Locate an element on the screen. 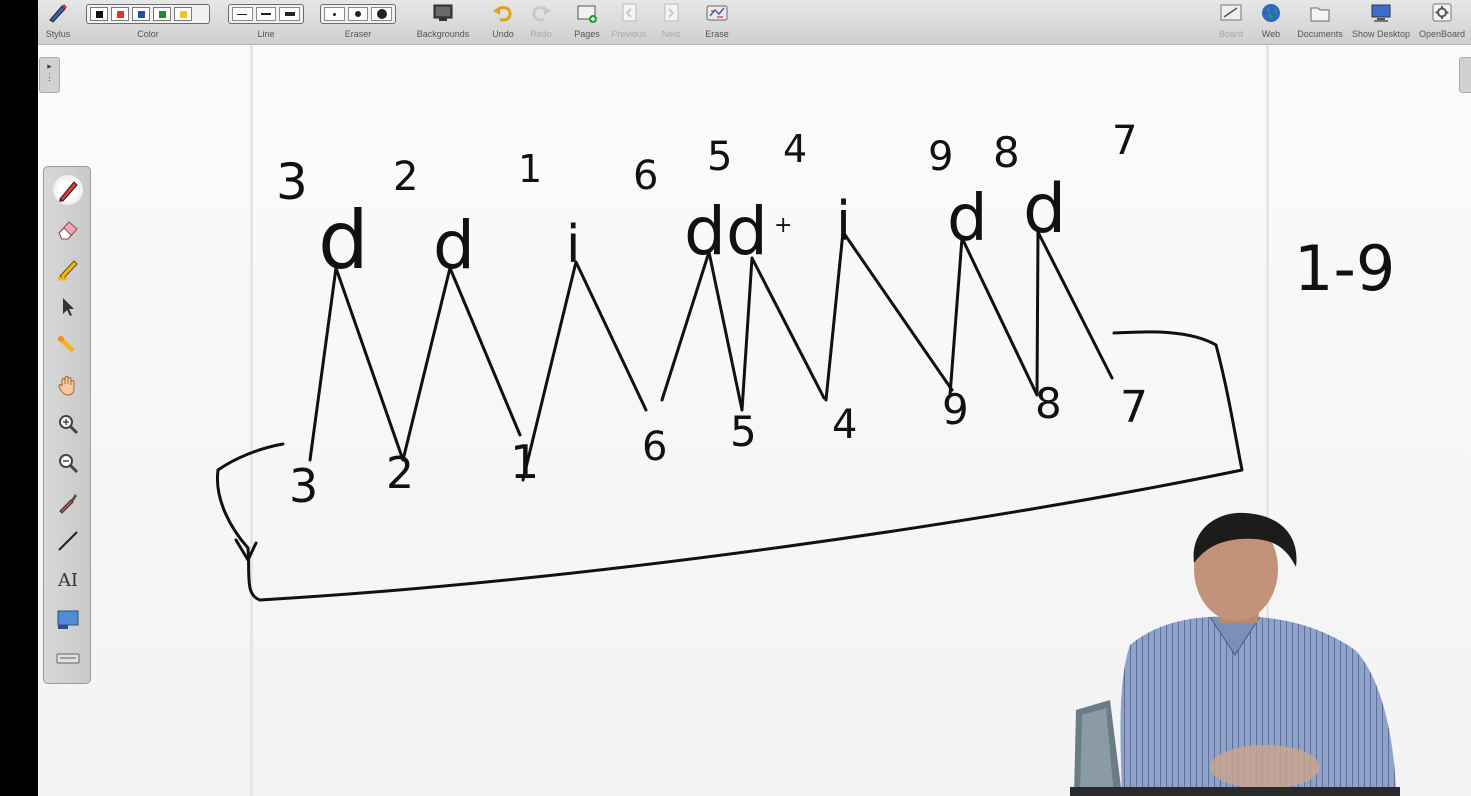 This screenshot has width=1471, height=796. top-digit-1: 3 is located at coordinates (292, 182).